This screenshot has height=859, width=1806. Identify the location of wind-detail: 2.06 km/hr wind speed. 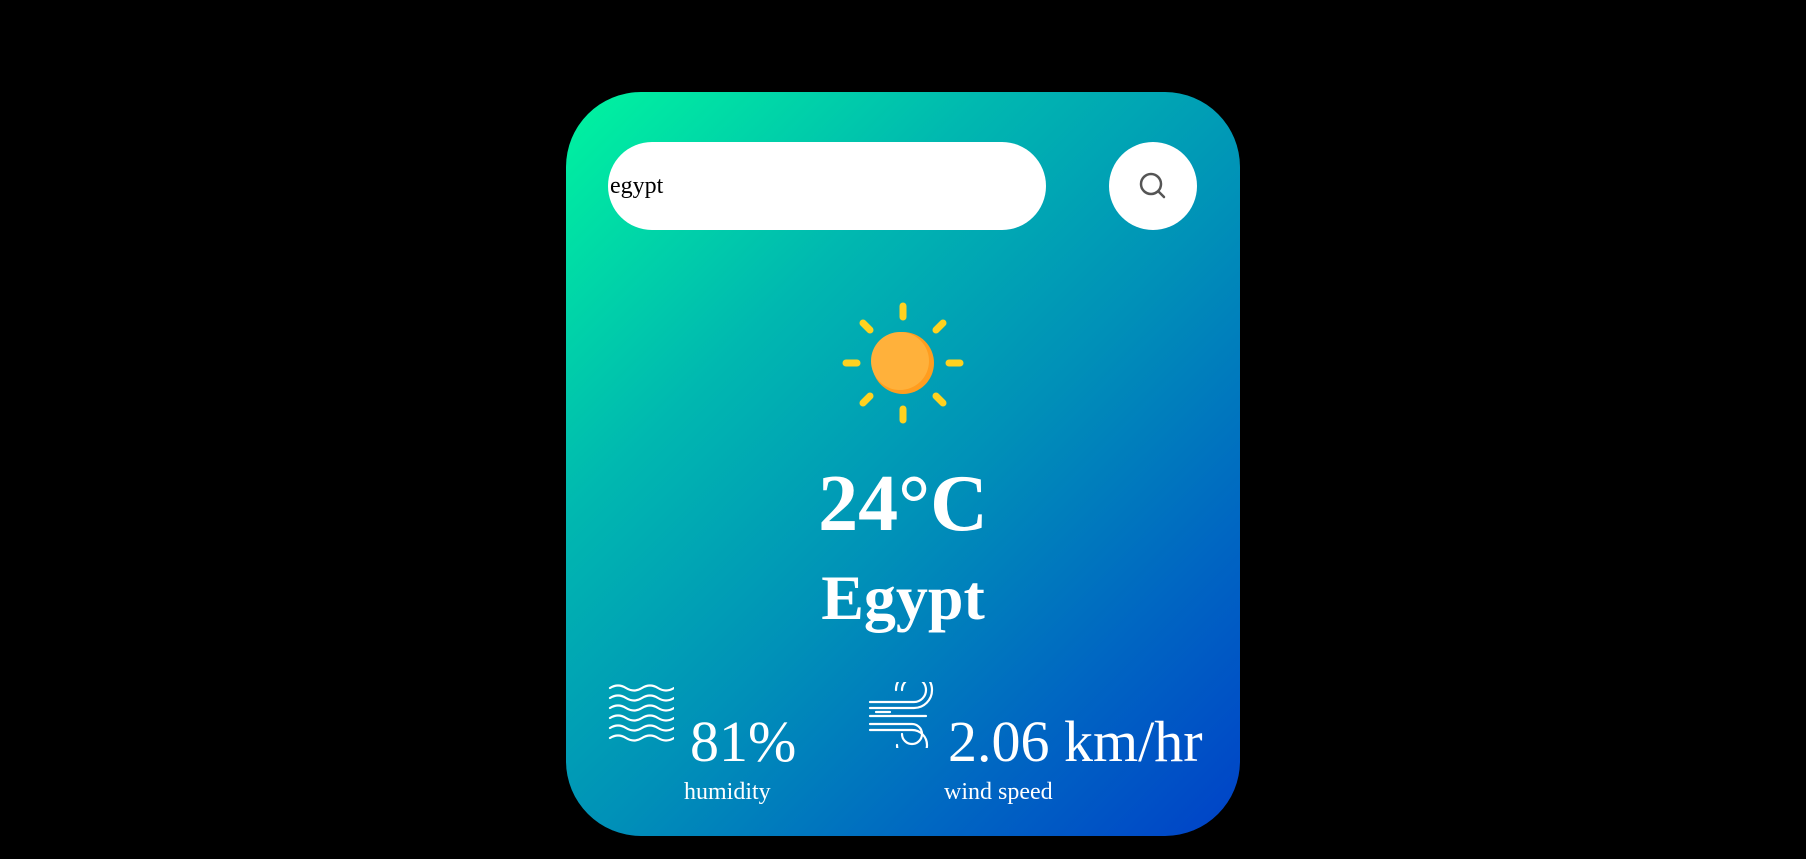
(1038, 743).